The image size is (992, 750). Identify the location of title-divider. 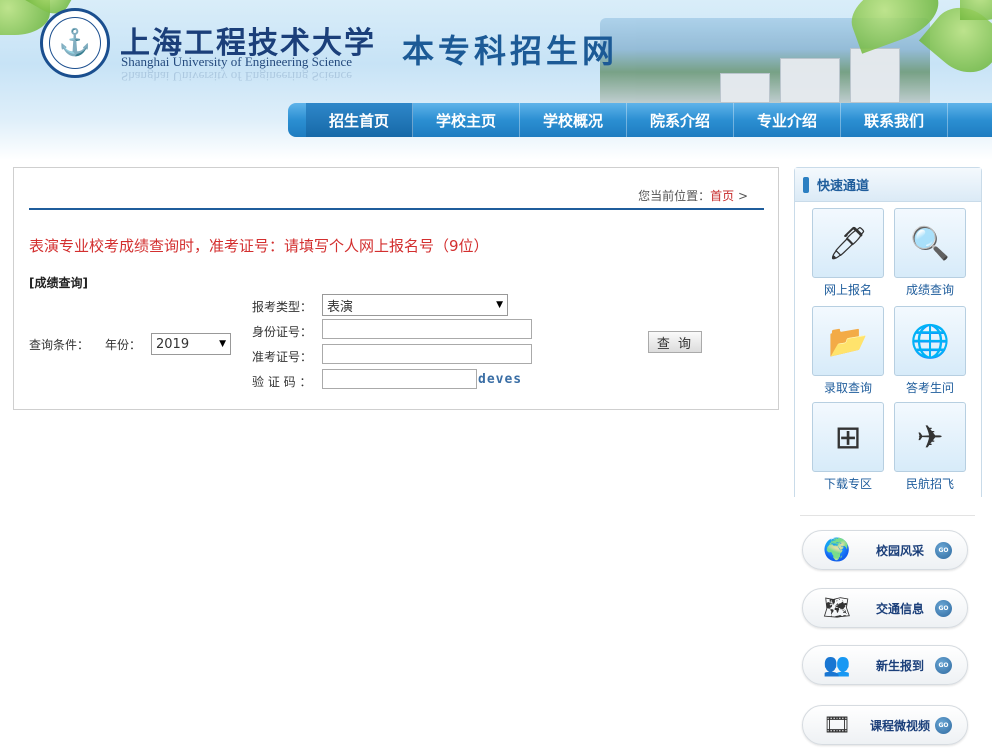
(396, 209).